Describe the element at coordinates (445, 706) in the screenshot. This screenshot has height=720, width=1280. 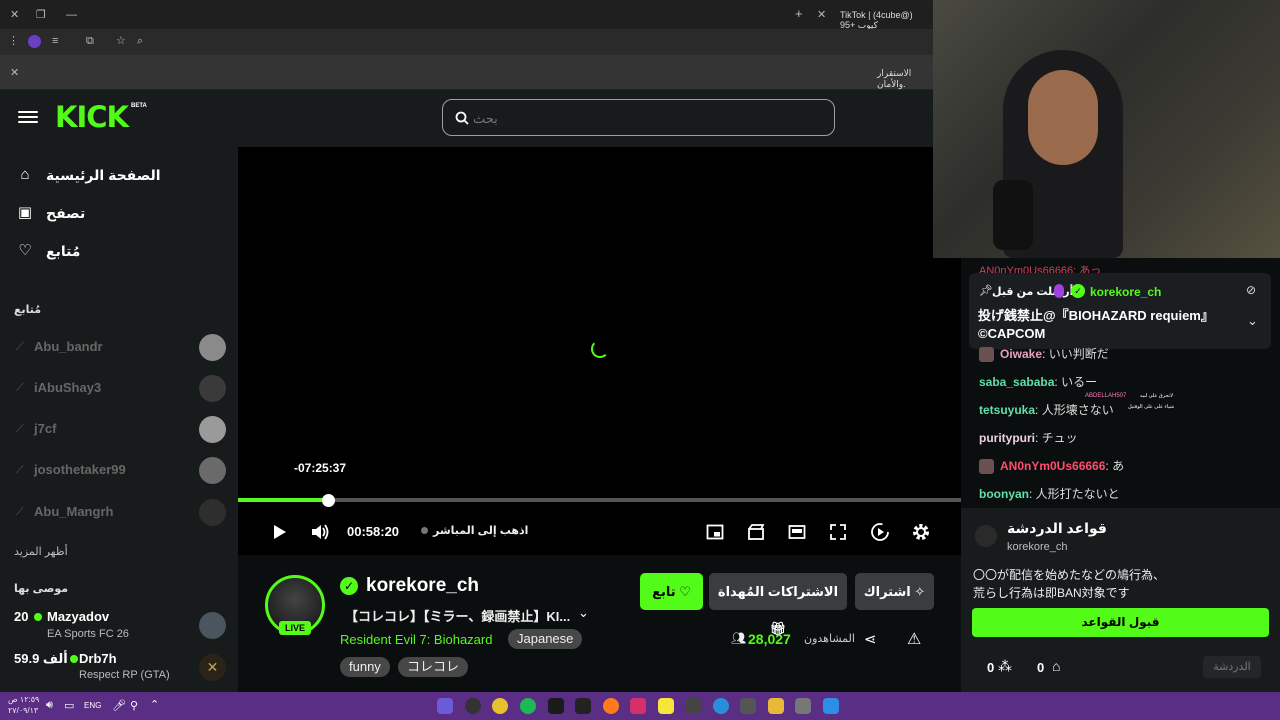
I see `discord-icon` at that location.